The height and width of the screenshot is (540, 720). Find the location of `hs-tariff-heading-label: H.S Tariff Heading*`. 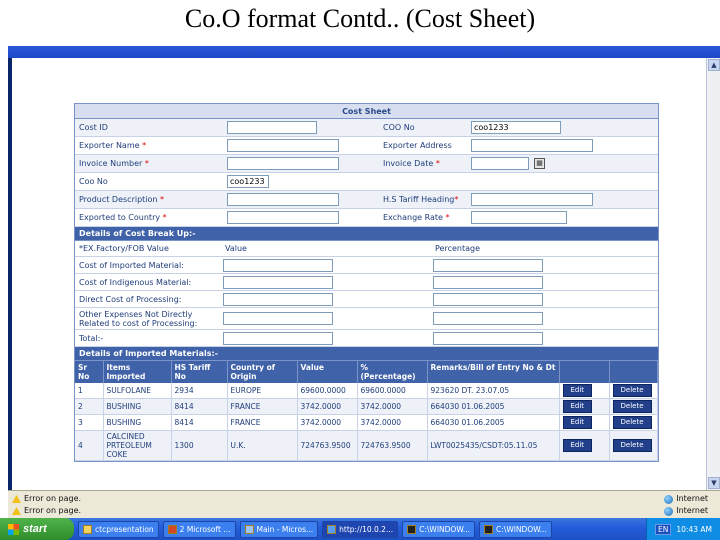

hs-tariff-heading-label: H.S Tariff Heading* is located at coordinates (421, 199).